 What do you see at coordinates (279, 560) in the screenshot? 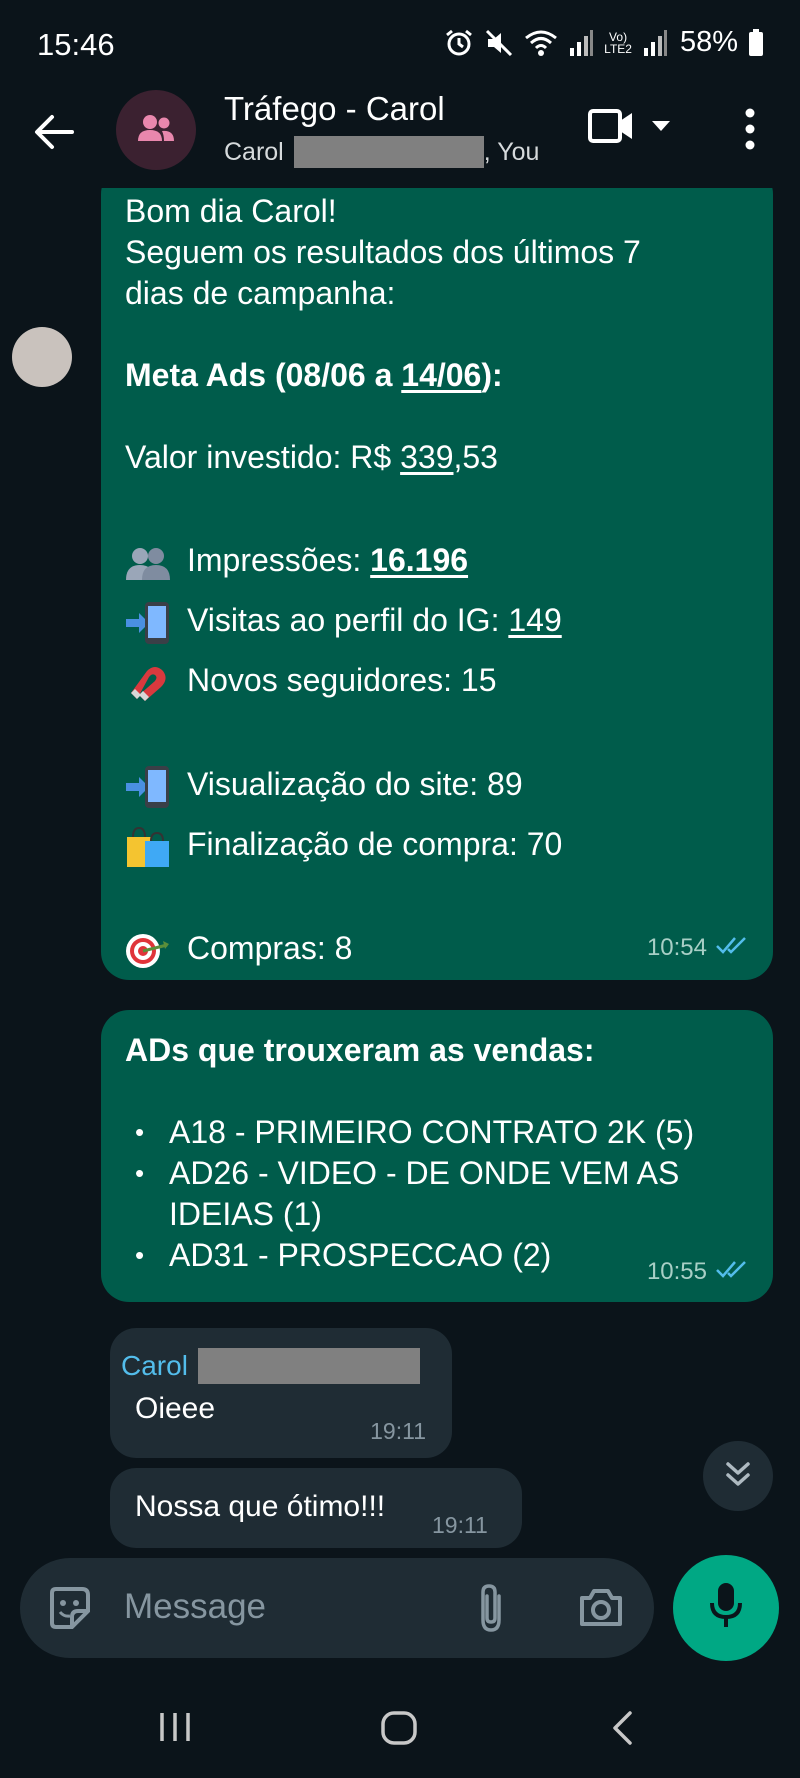
I see `impressions-label: Impressões:` at bounding box center [279, 560].